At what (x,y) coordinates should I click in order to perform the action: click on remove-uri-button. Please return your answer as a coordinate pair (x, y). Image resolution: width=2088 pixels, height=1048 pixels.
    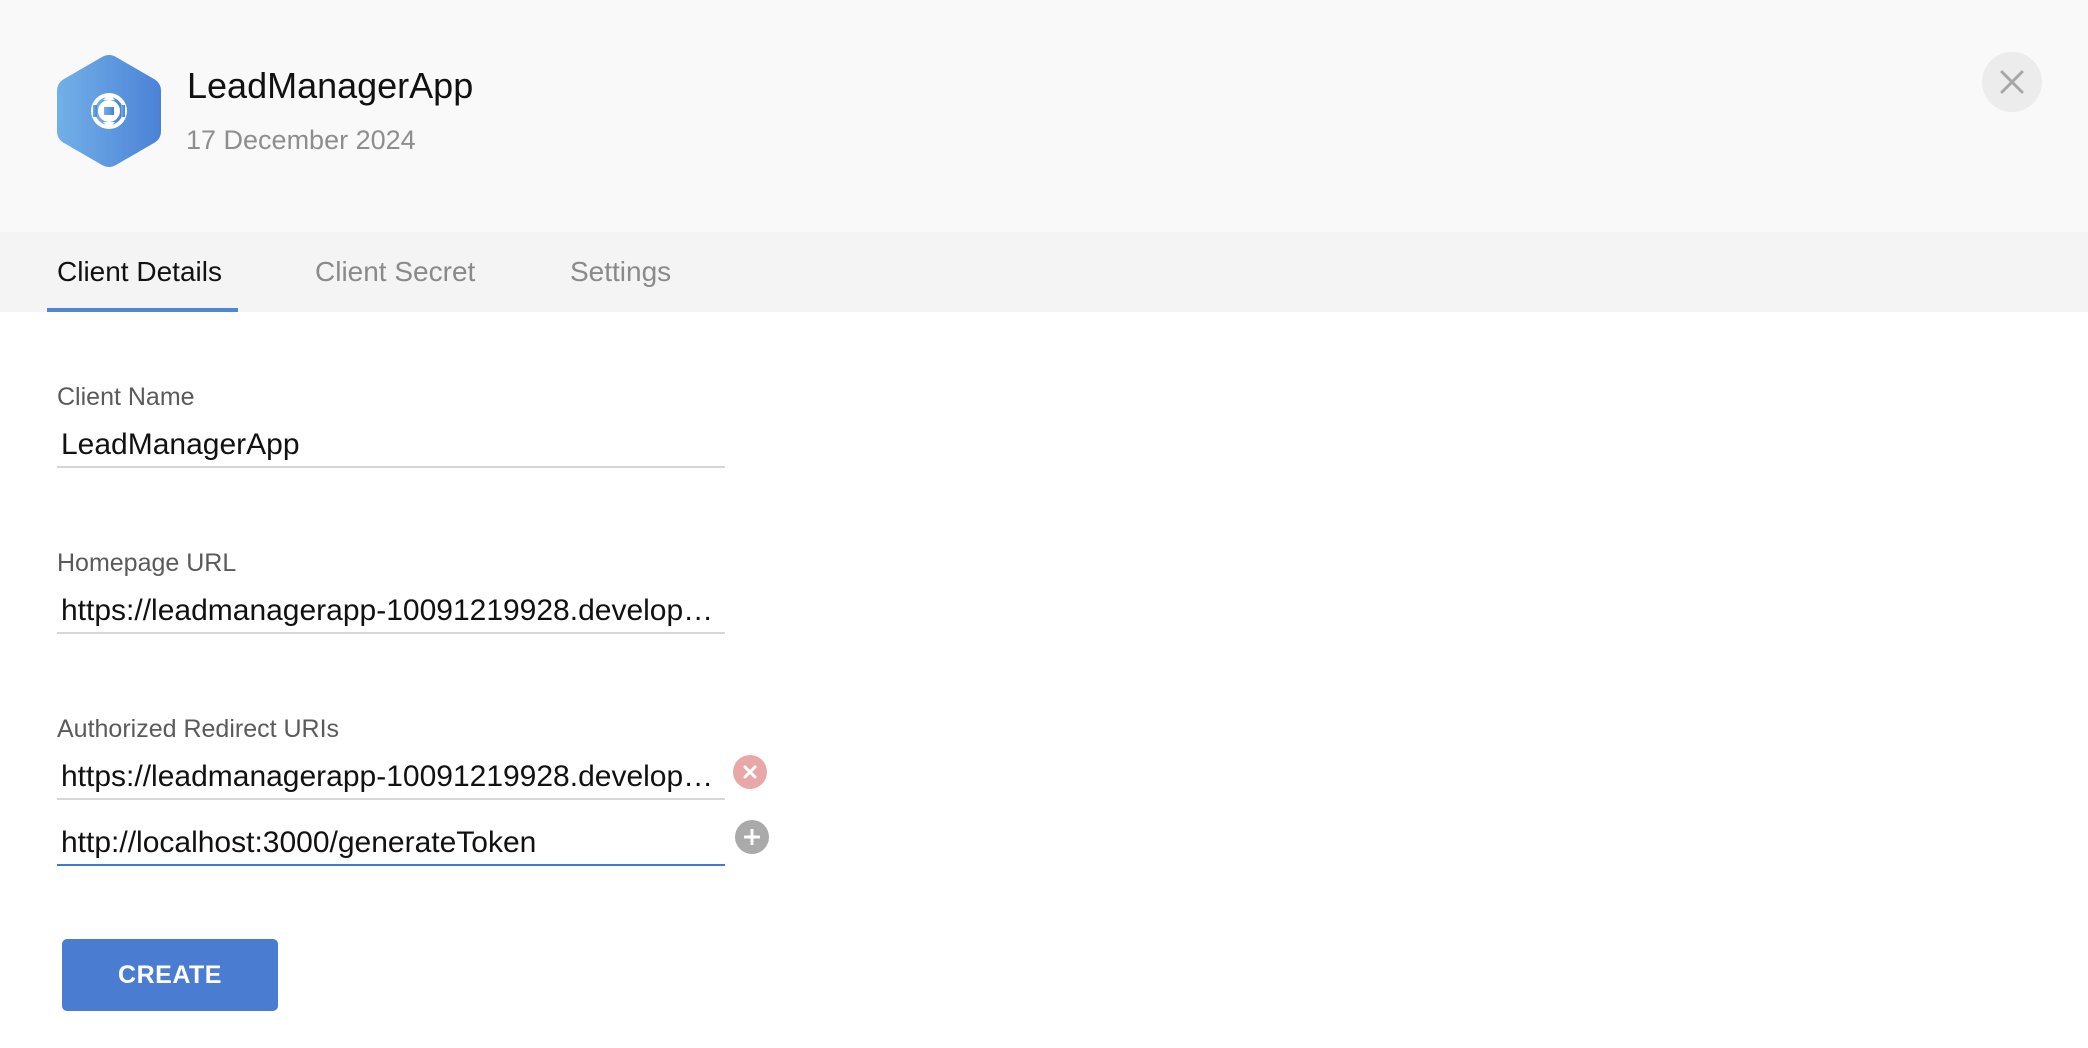
    Looking at the image, I should click on (750, 772).